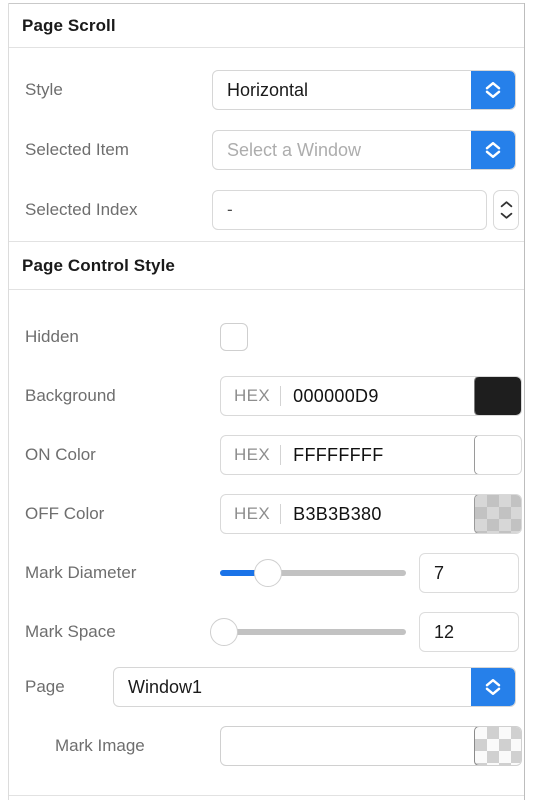  I want to click on row-background: Background HEX 000000D9, so click(266, 396).